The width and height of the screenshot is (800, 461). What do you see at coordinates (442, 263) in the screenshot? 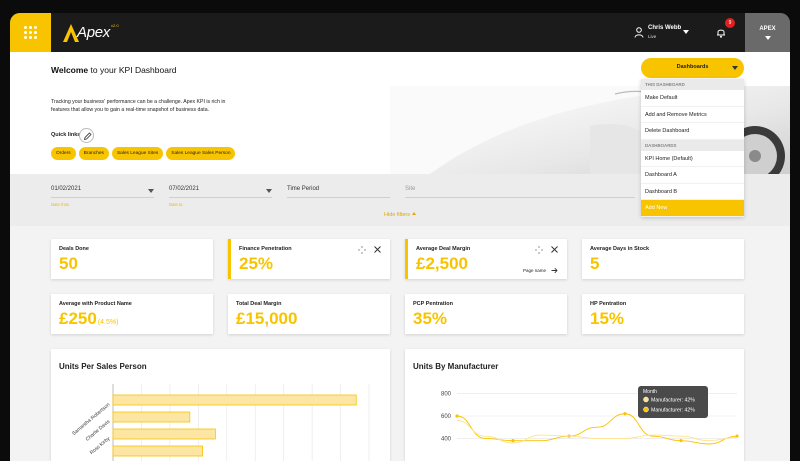
I see `kpi-value: £2,500` at bounding box center [442, 263].